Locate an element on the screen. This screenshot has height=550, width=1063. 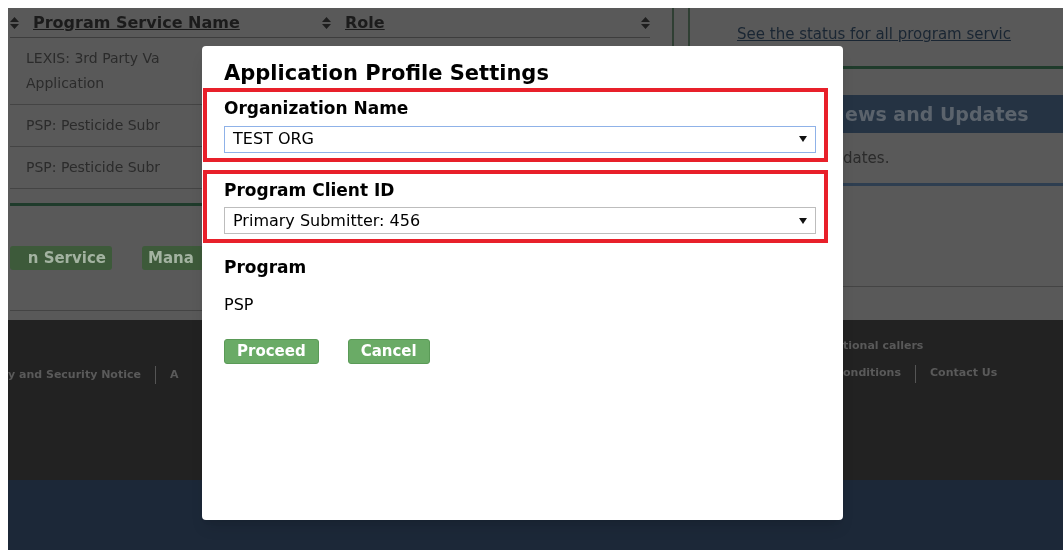
column-header: Program Service Name is located at coordinates (136, 22).